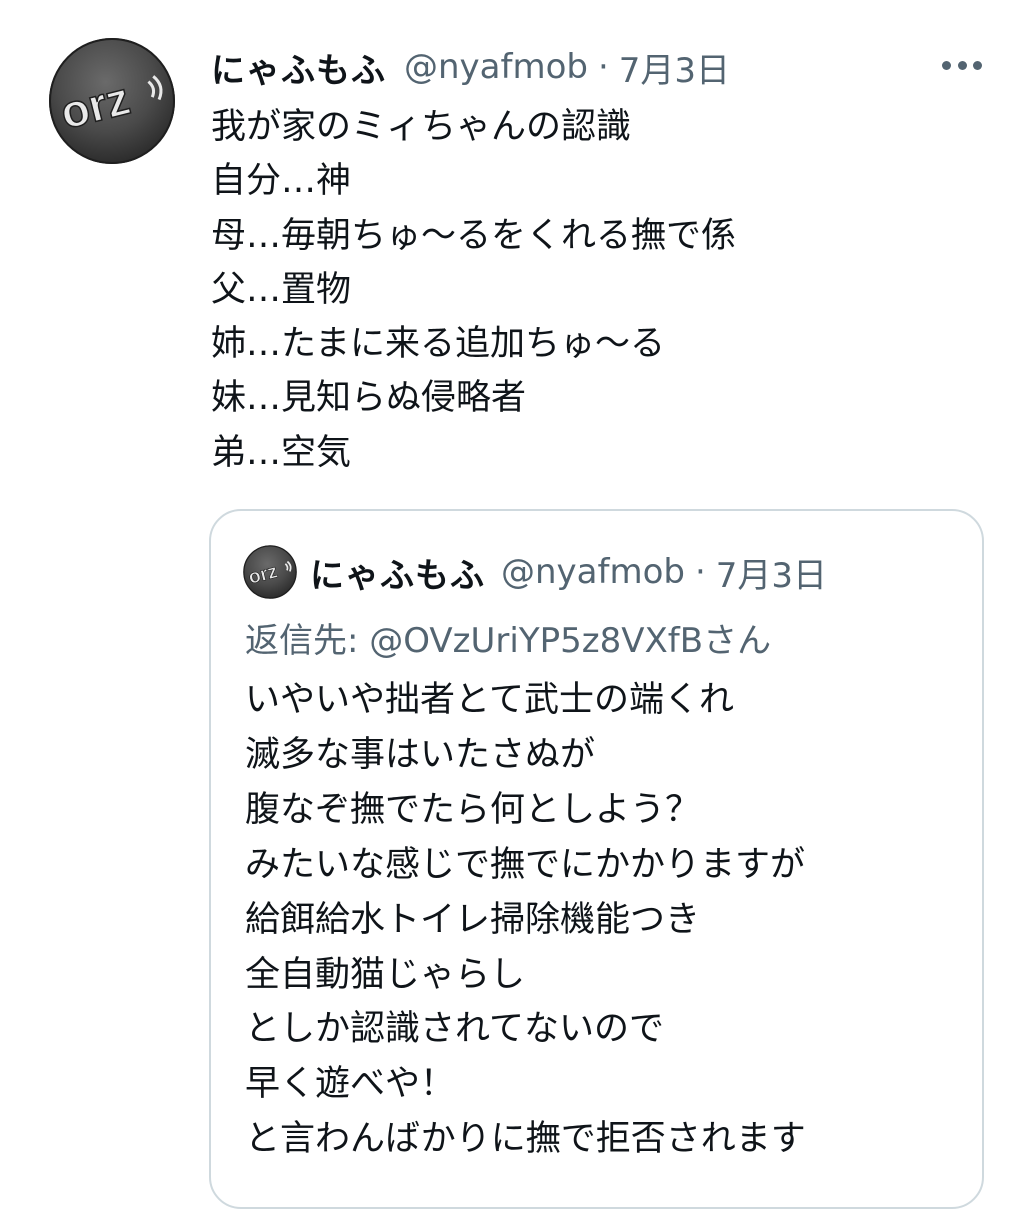 The width and height of the screenshot is (1031, 1209). Describe the element at coordinates (298, 67) in the screenshot. I see `author-name: にゃふもふ` at that location.